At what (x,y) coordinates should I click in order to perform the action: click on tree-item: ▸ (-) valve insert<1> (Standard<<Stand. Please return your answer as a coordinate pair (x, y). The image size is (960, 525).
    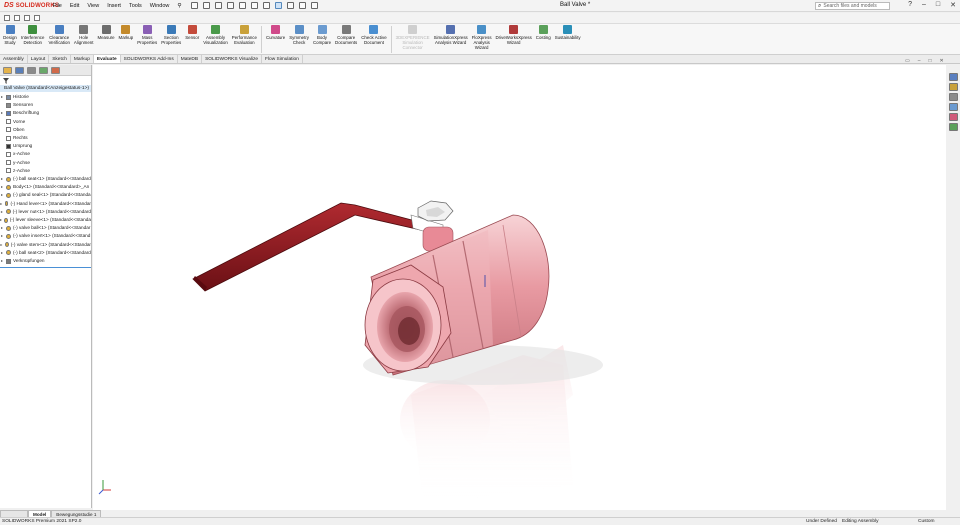
    Looking at the image, I should click on (45, 236).